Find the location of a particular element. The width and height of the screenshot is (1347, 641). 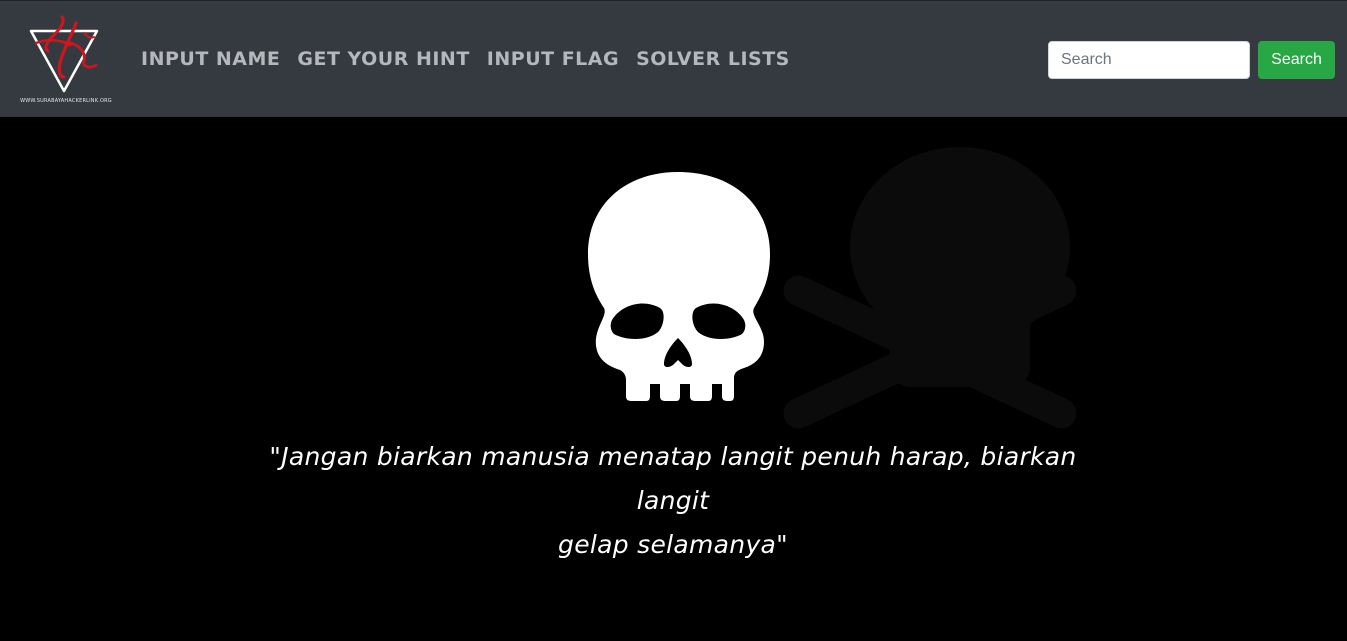

nav-link-input-flag: INPUT FLAG is located at coordinates (553, 59).